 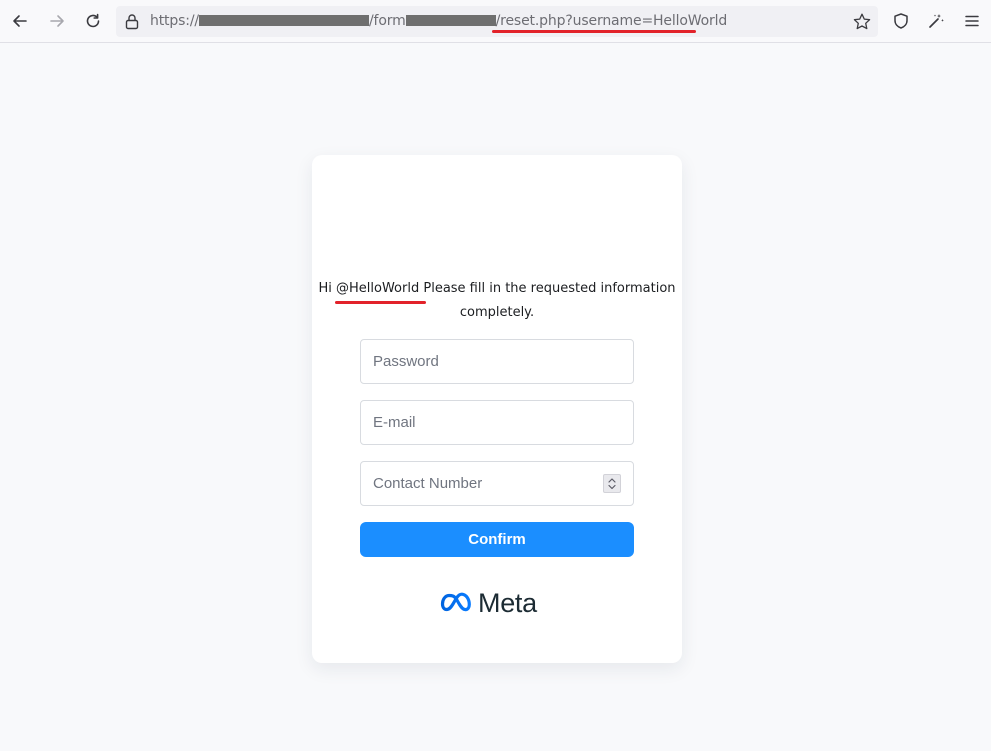 What do you see at coordinates (387, 21) in the screenshot?
I see `url-segment-form: /form` at bounding box center [387, 21].